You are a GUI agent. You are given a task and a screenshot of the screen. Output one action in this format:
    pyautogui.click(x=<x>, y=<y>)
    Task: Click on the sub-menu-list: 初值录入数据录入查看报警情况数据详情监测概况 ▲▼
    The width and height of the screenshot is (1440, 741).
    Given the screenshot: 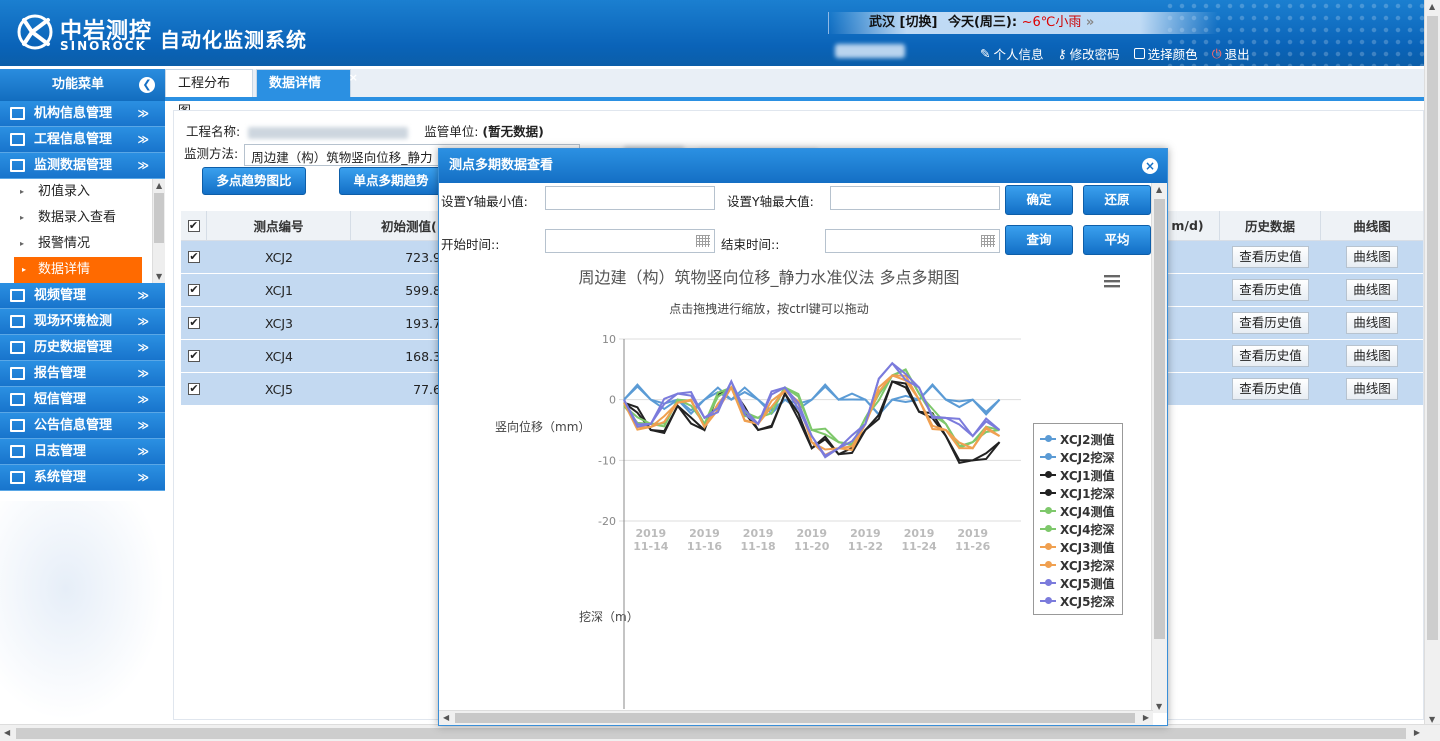 What is the action you would take?
    pyautogui.click(x=82, y=231)
    